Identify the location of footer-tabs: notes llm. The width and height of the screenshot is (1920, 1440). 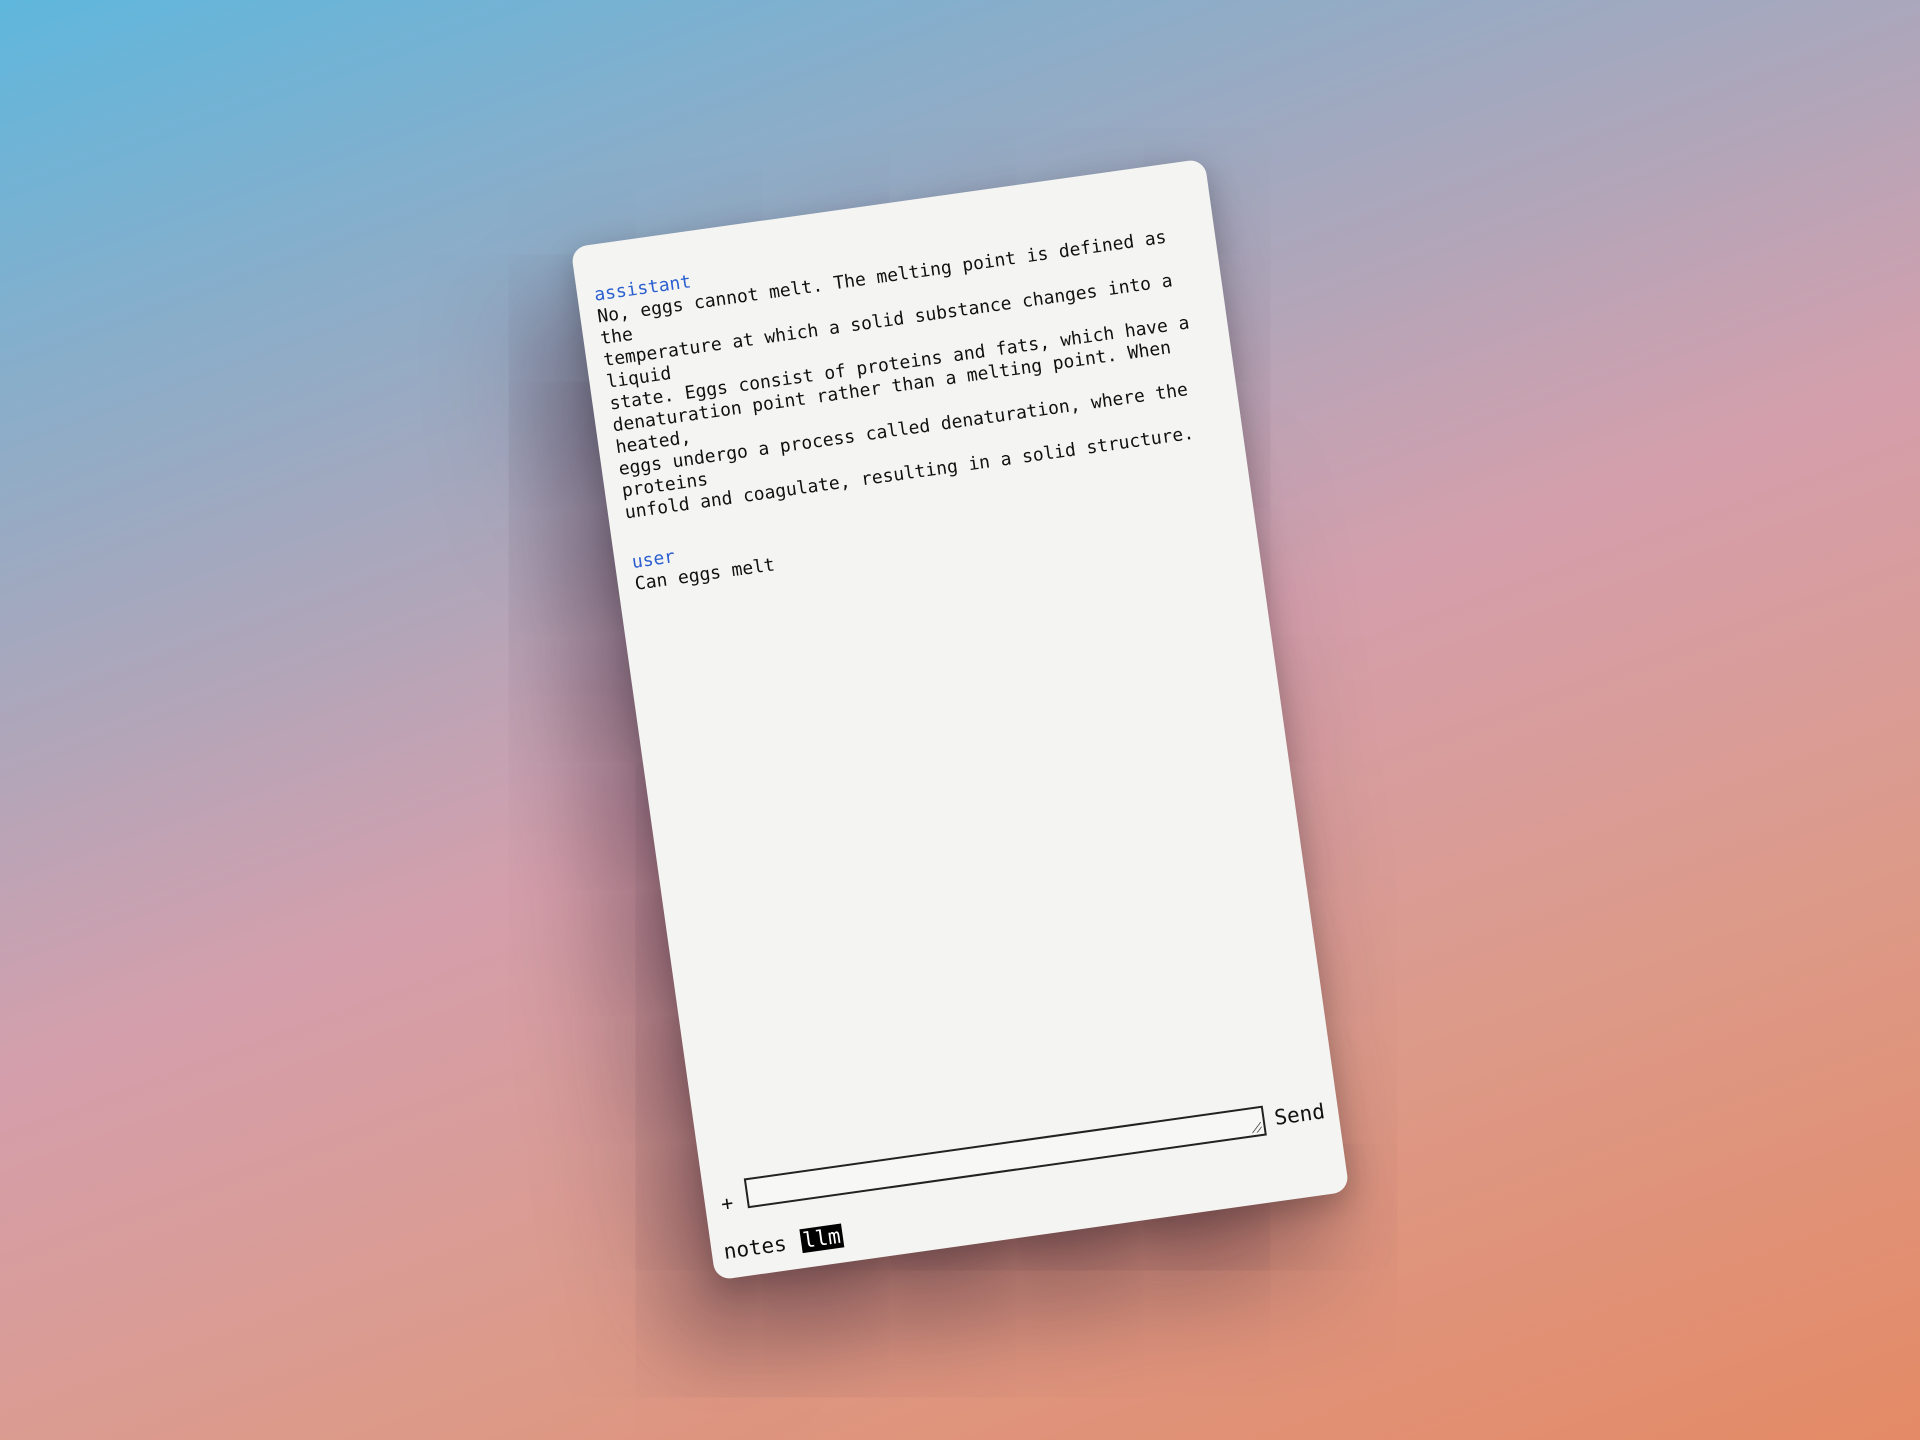
(782, 1243).